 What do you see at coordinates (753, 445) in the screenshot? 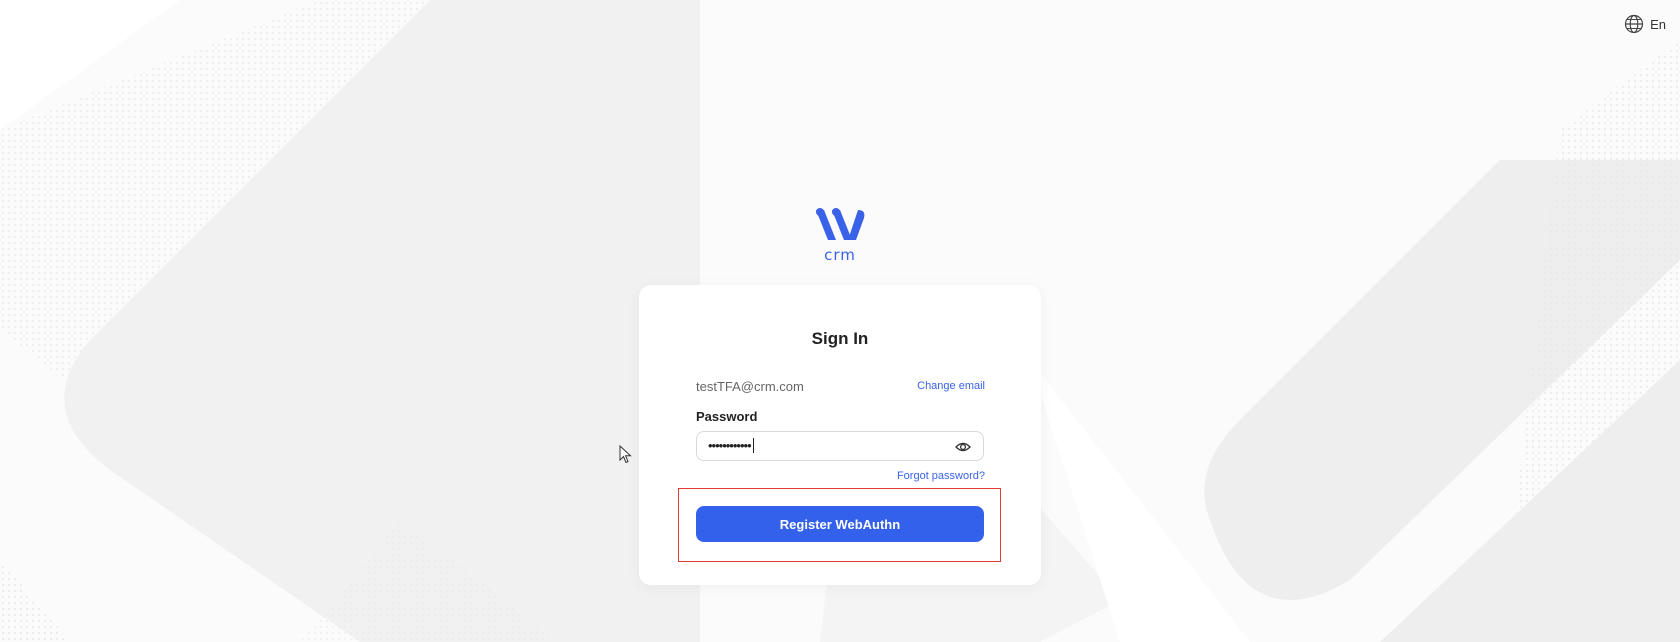
I see `text-caret` at bounding box center [753, 445].